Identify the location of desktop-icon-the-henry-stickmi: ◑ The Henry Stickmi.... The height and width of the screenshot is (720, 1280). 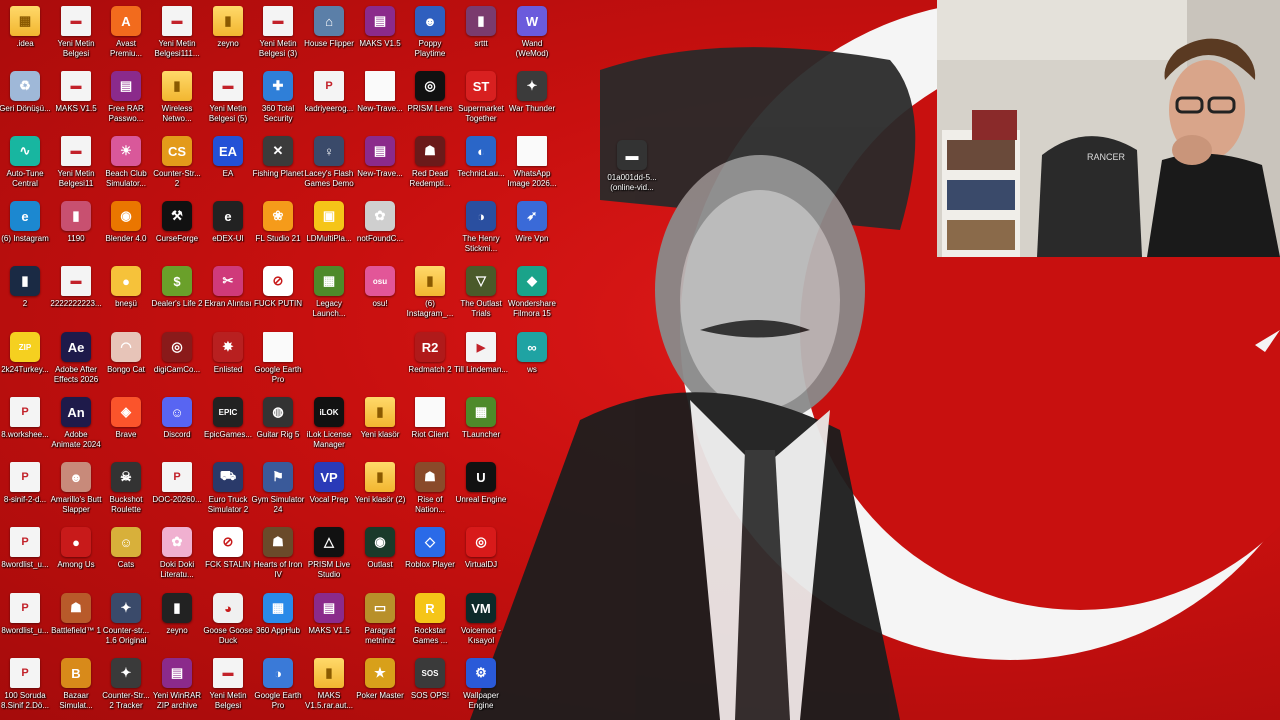
(481, 233).